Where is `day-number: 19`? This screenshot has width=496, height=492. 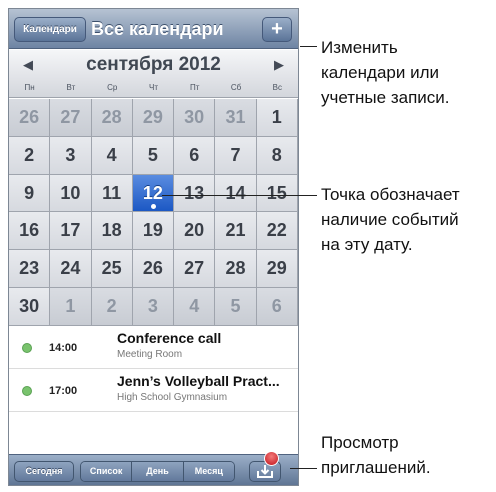 day-number: 19 is located at coordinates (152, 230).